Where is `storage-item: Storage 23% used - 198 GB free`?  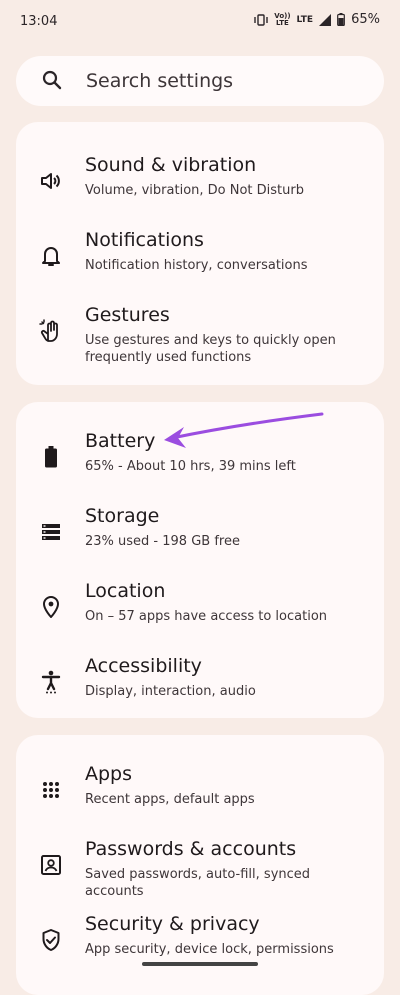
storage-item: Storage 23% used - 198 GB free is located at coordinates (200, 533).